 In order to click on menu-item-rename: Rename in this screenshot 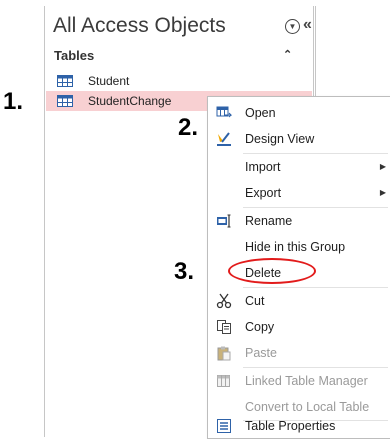, I will do `click(299, 221)`.